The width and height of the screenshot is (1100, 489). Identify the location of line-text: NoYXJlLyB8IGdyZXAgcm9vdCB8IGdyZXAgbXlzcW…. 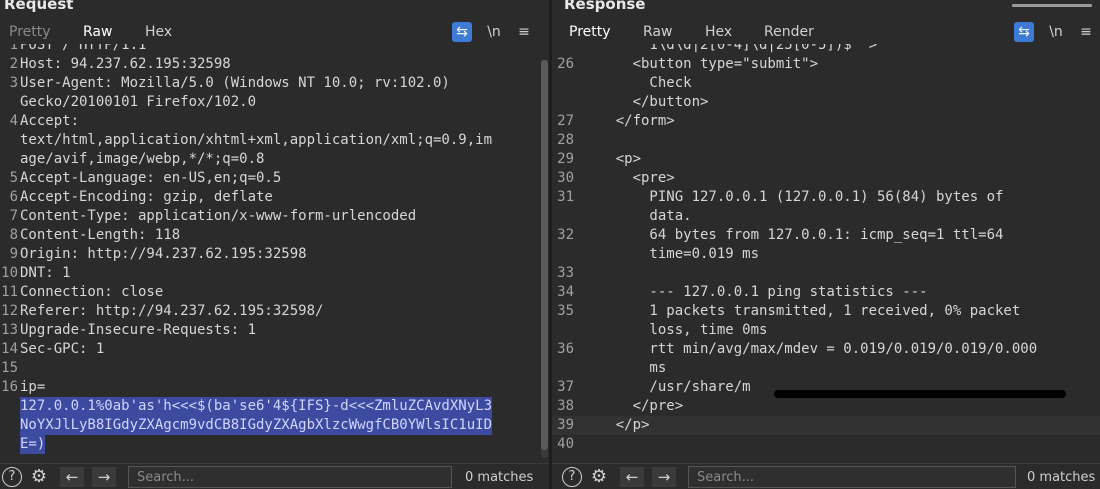
(256, 425).